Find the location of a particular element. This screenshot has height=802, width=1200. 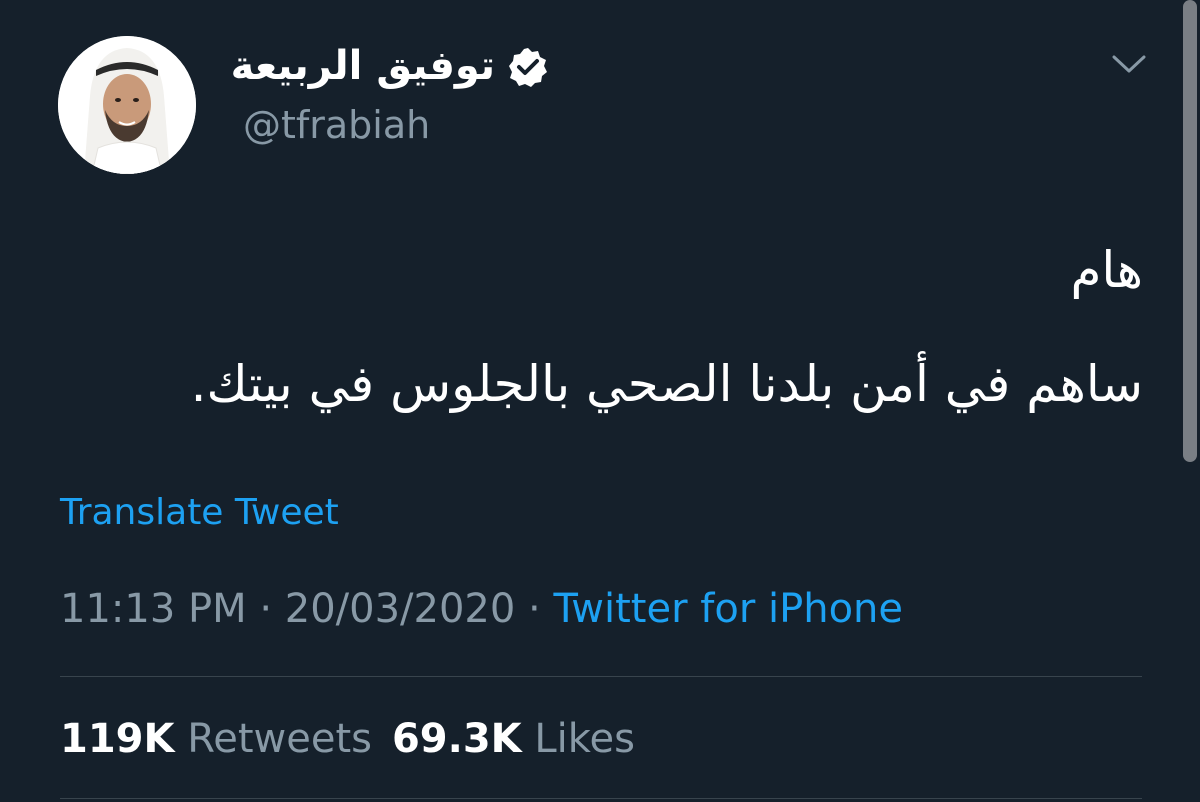

tweet-stats: 119K Retweets 69.3K Likes is located at coordinates (347, 739).